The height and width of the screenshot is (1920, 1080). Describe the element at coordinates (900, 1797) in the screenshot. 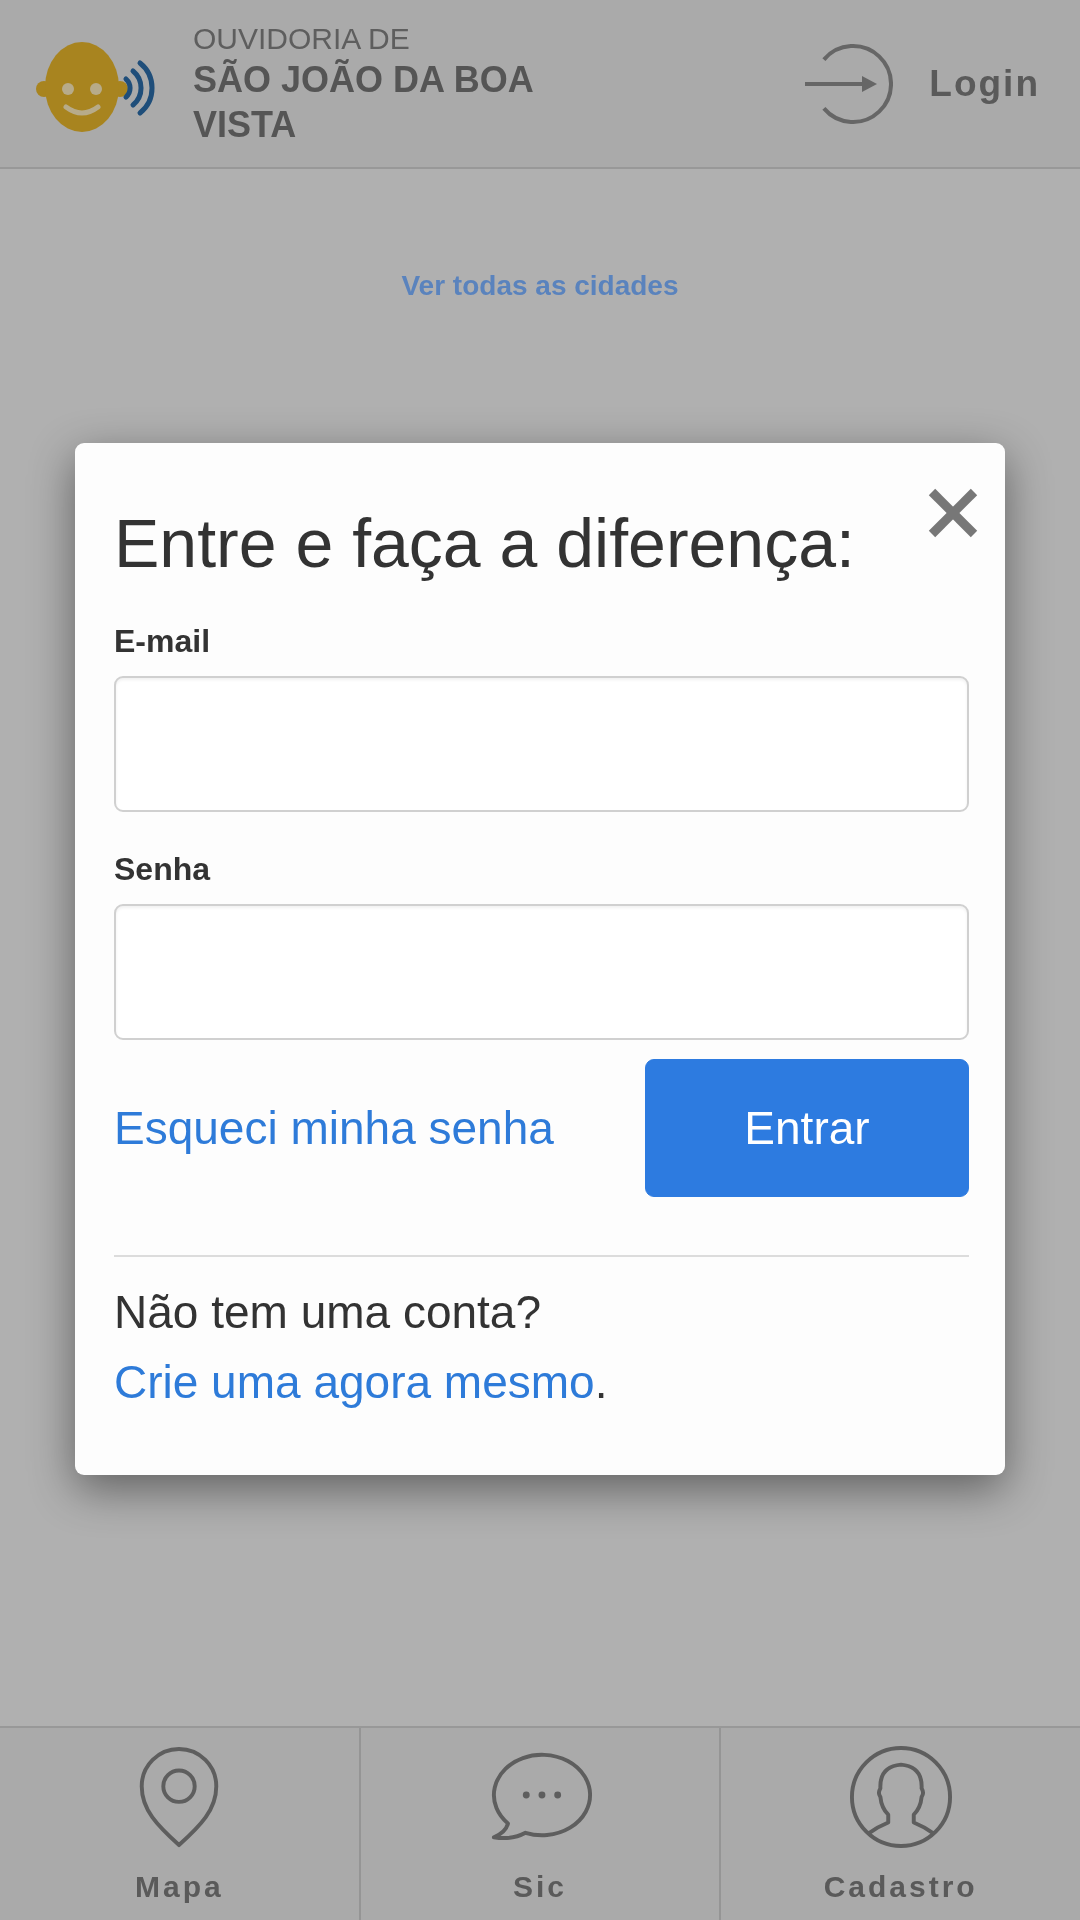

I see `user-silhouette-icon` at that location.